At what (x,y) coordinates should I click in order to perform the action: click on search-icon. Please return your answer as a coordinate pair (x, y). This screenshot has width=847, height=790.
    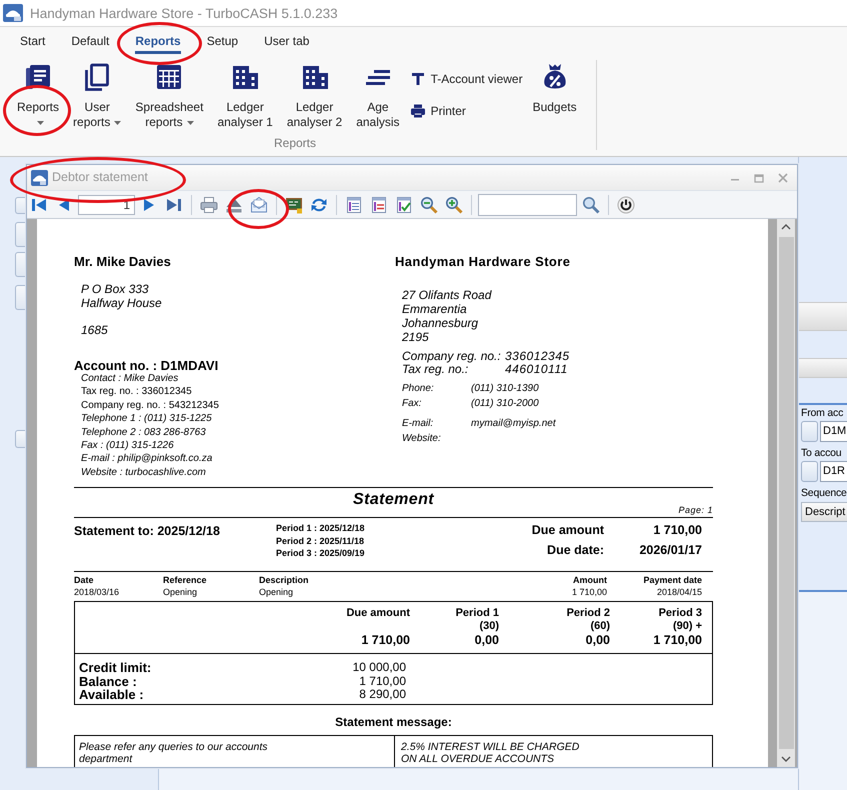
    Looking at the image, I should click on (591, 205).